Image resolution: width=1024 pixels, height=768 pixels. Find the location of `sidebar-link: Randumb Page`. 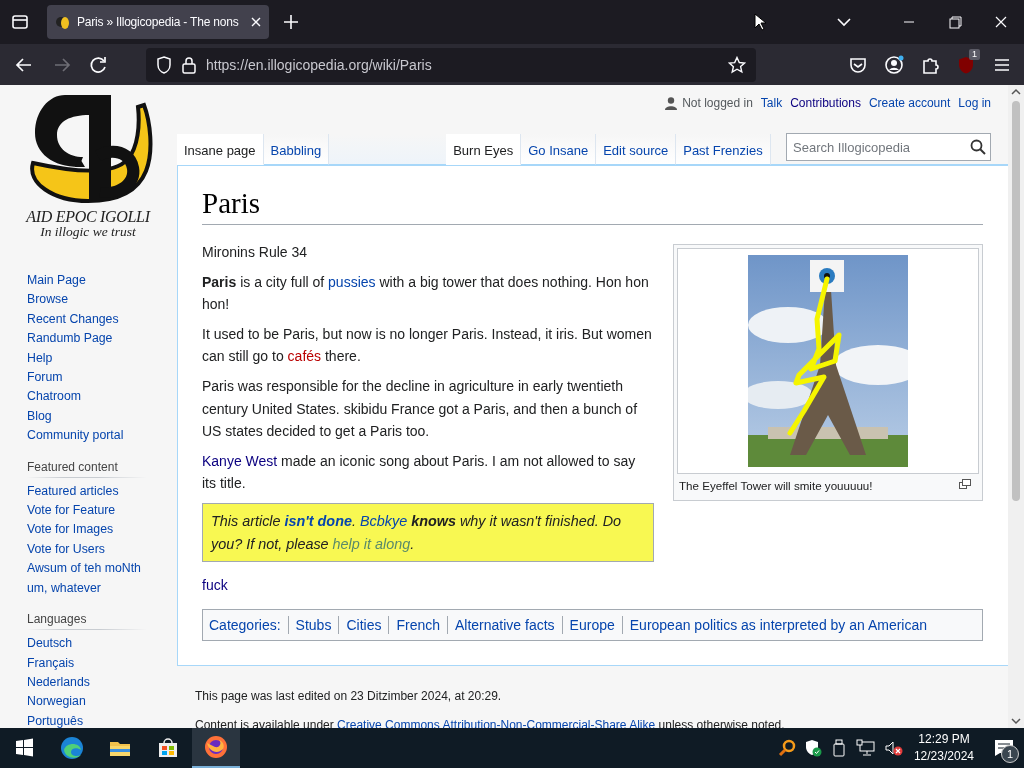

sidebar-link: Randumb Page is located at coordinates (101, 339).